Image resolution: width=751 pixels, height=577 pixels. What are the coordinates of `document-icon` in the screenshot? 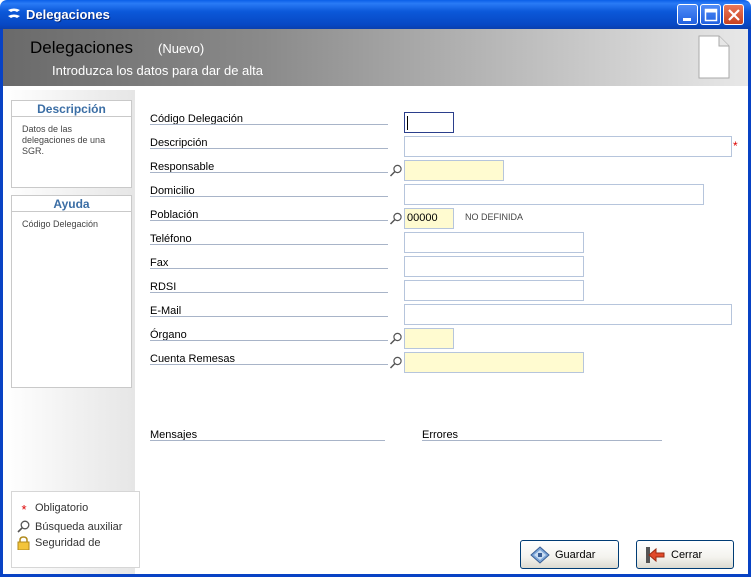 It's located at (714, 57).